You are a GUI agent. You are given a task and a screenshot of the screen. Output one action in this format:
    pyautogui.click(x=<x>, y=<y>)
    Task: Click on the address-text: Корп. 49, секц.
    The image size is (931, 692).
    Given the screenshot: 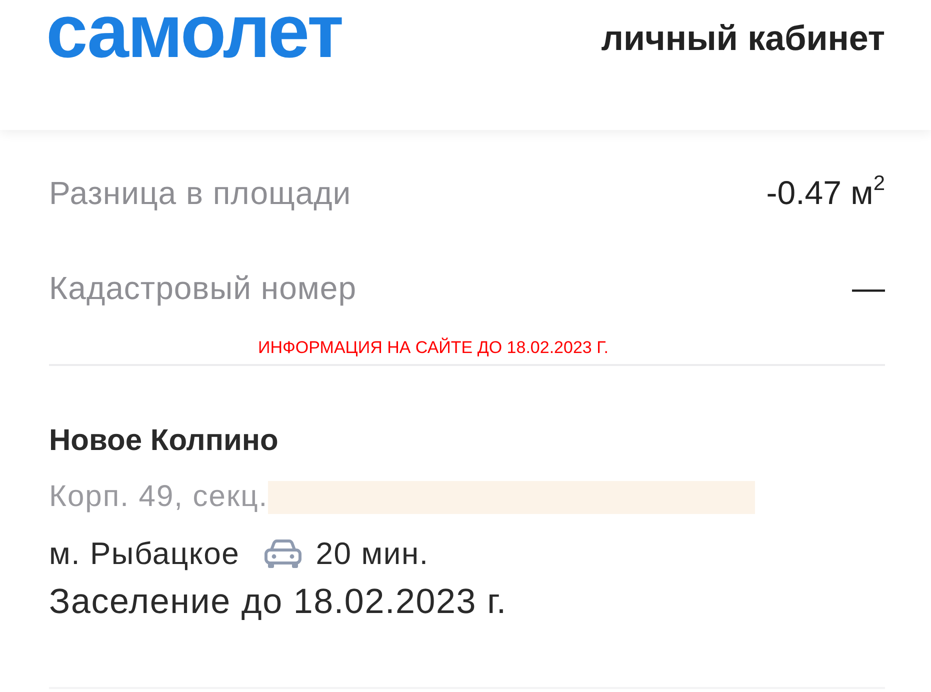 What is the action you would take?
    pyautogui.click(x=158, y=497)
    